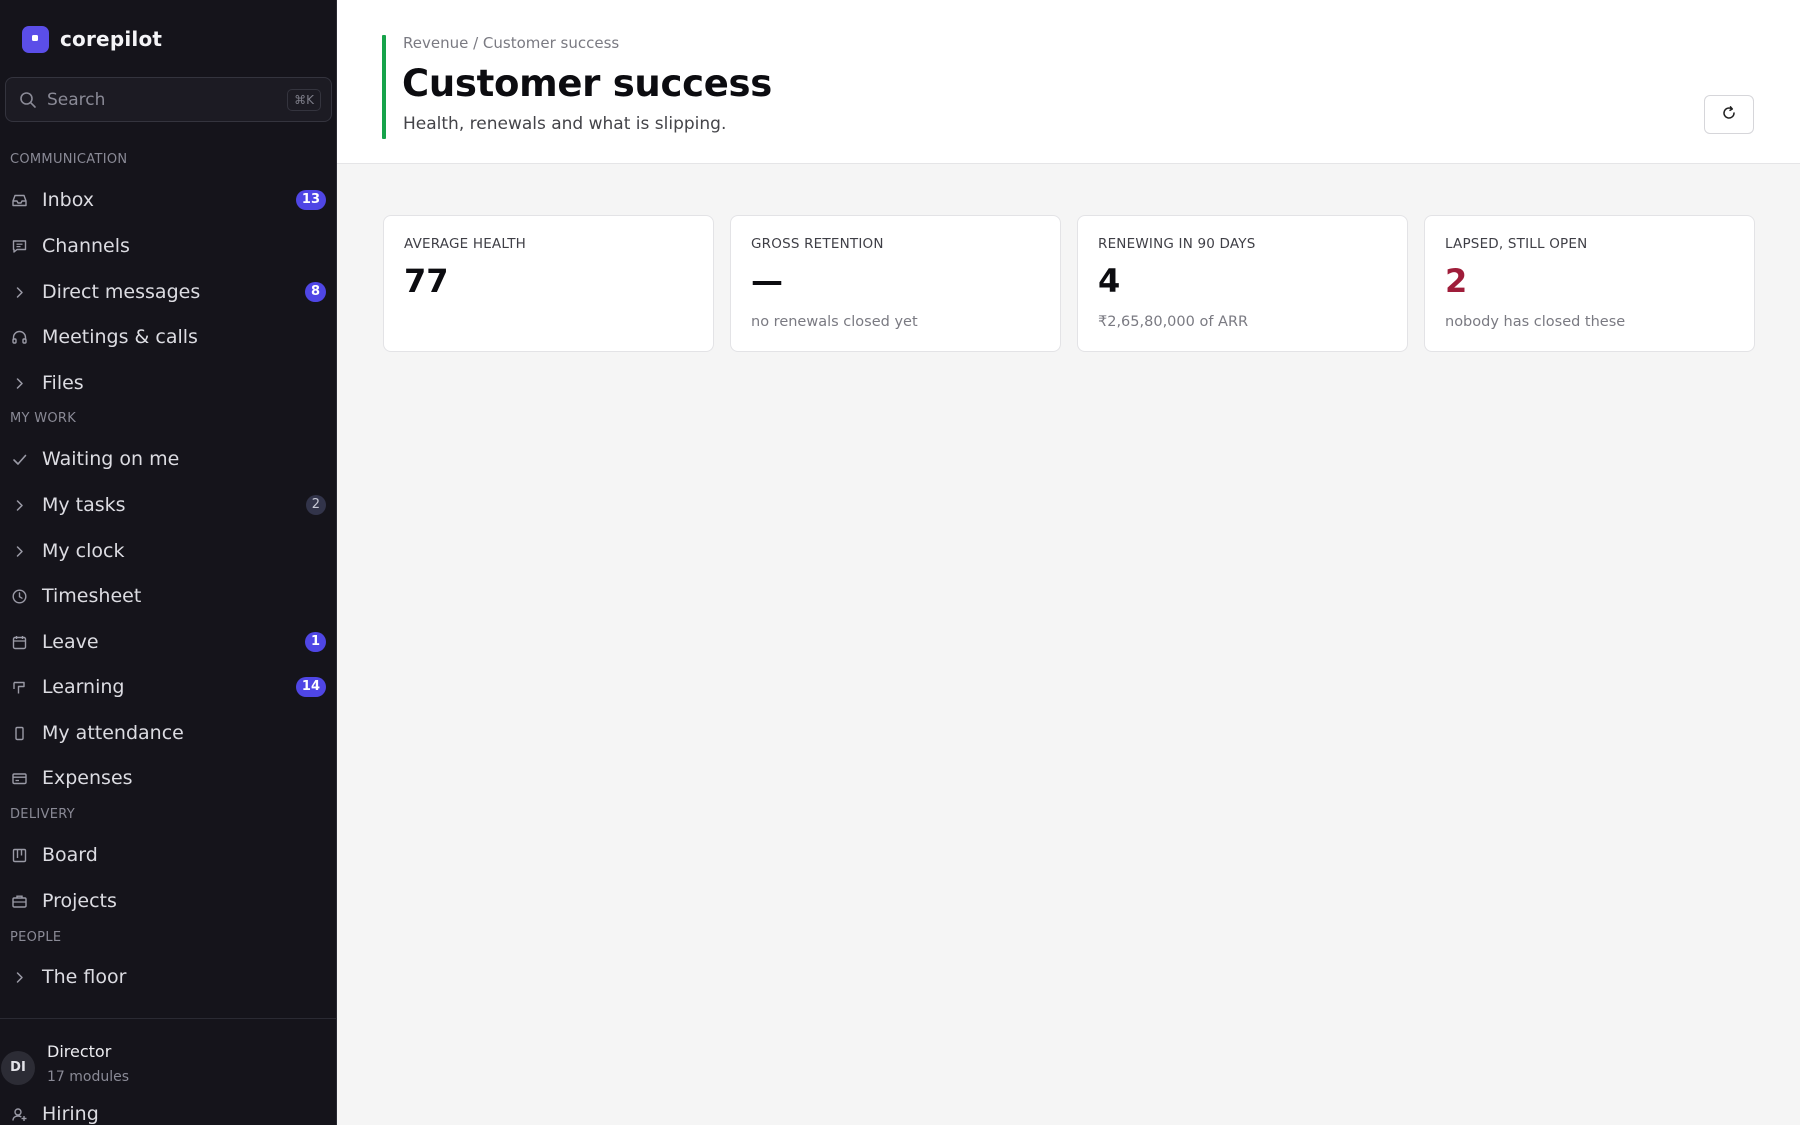  I want to click on sidebar-item-label: Board, so click(70, 855).